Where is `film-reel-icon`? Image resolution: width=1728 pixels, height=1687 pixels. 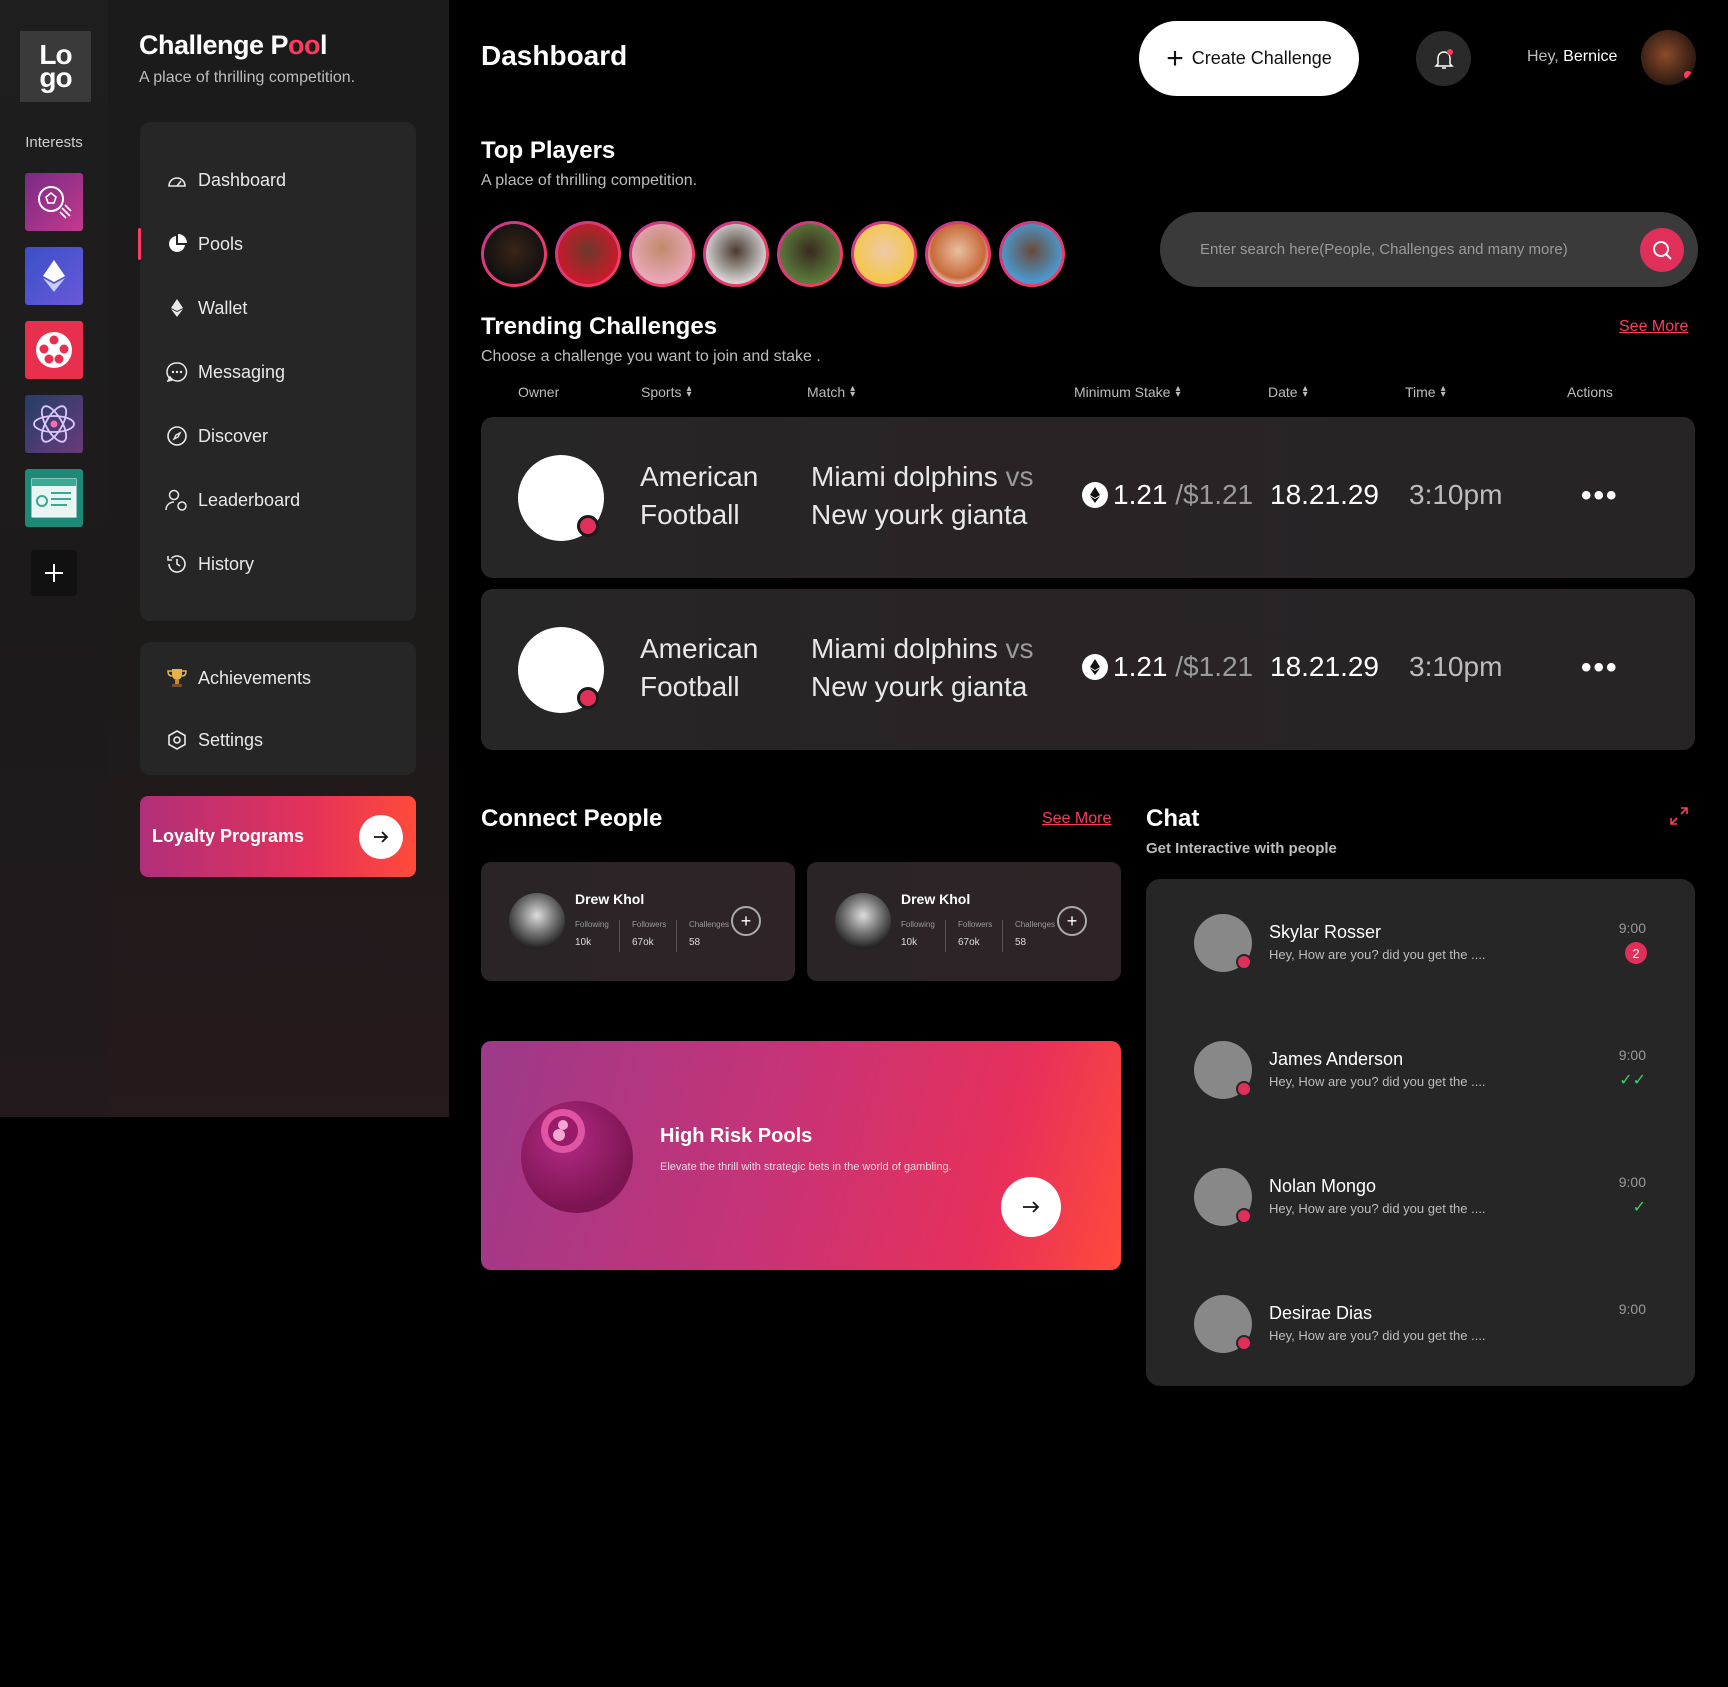 film-reel-icon is located at coordinates (54, 350).